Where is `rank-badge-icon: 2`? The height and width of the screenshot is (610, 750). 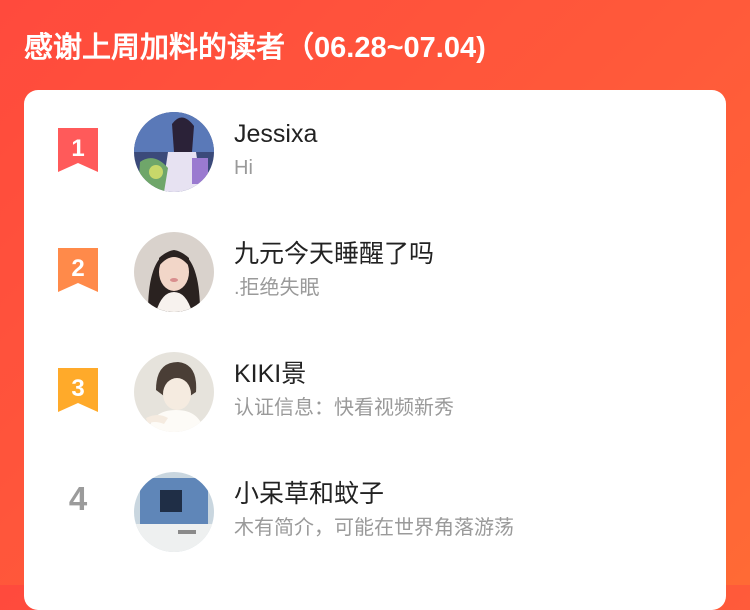
rank-badge-icon: 2 is located at coordinates (78, 271).